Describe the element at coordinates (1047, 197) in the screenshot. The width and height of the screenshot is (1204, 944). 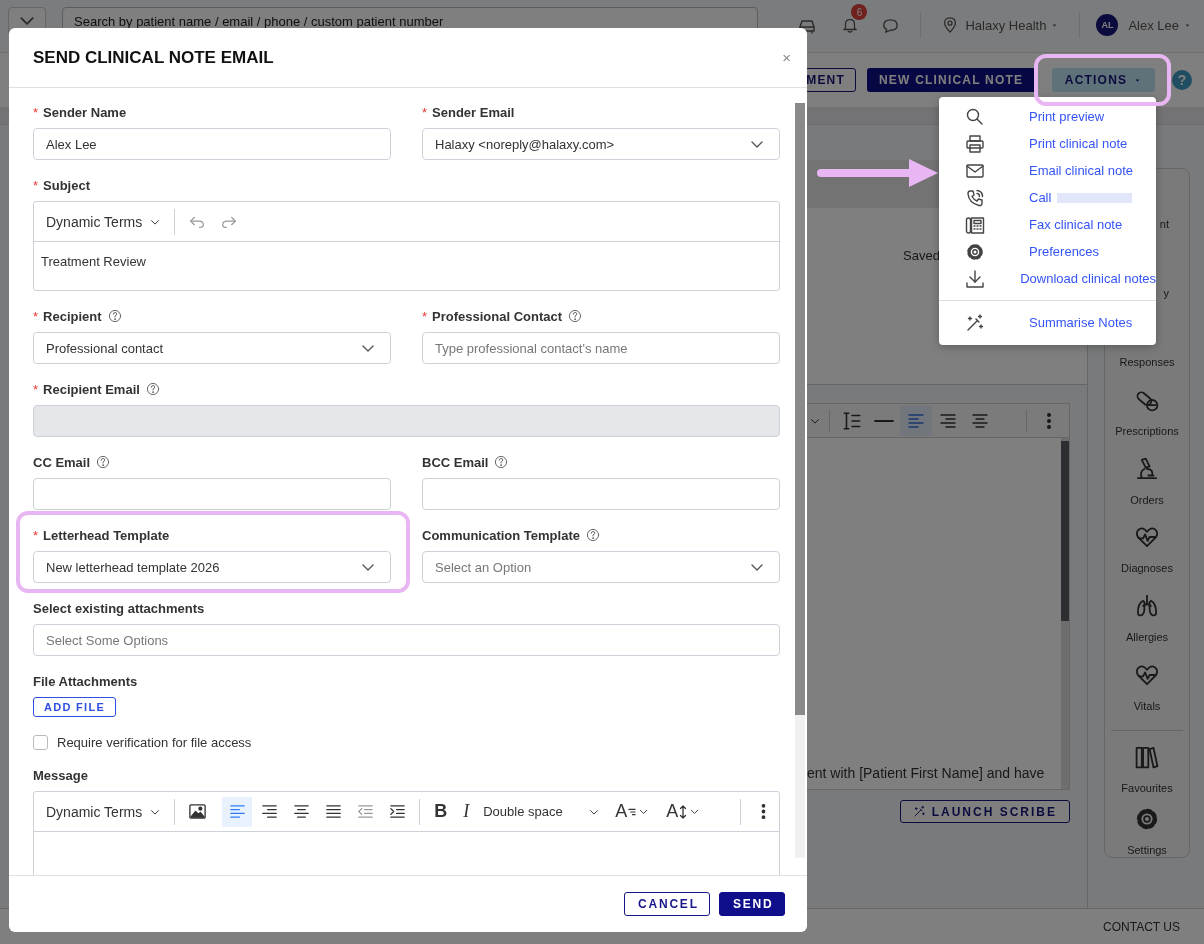
I see `menu-item: Call` at that location.